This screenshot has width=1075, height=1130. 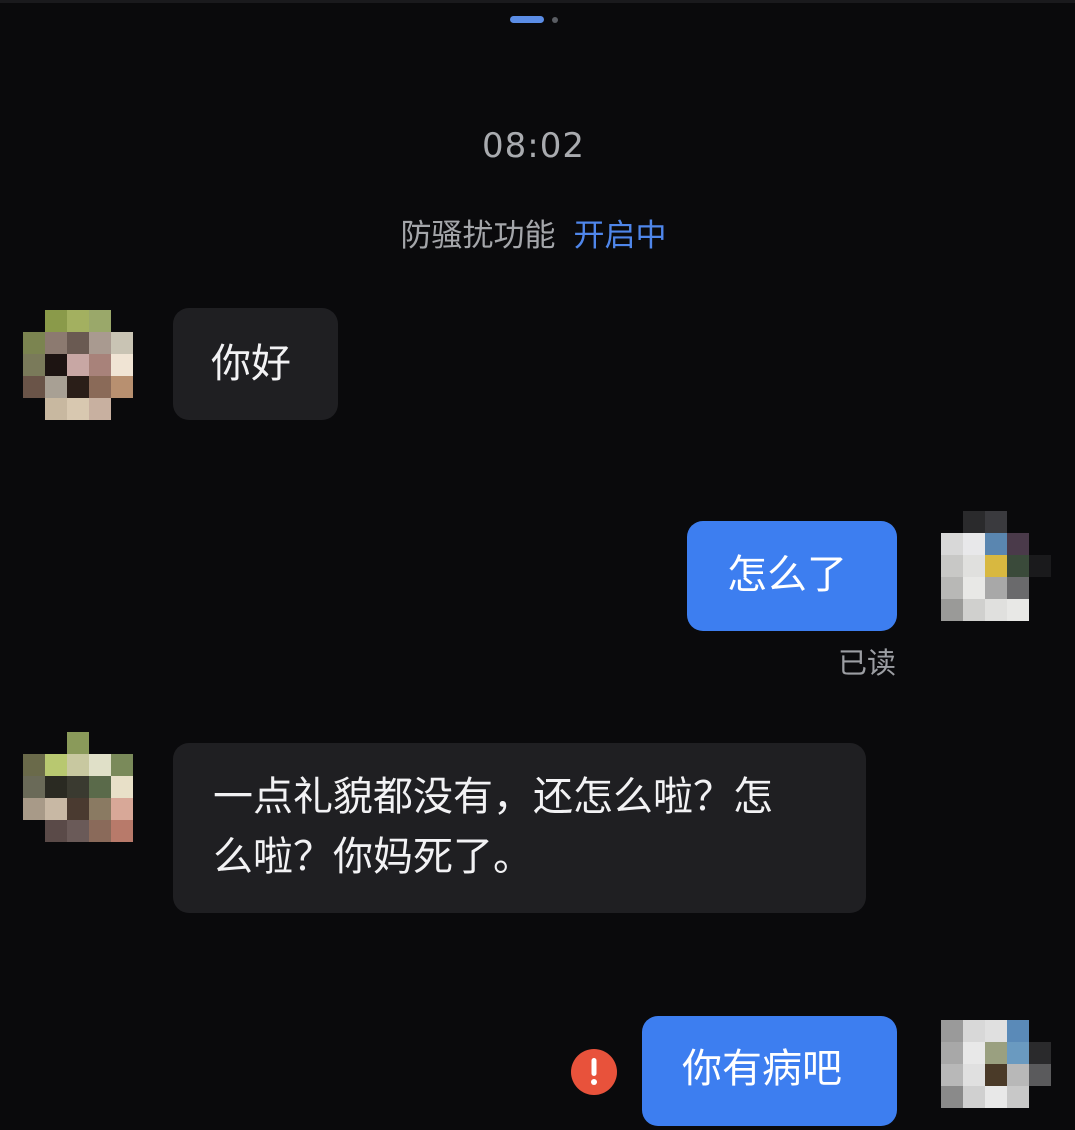 What do you see at coordinates (762, 1069) in the screenshot?
I see `message-text: 你有病吧` at bounding box center [762, 1069].